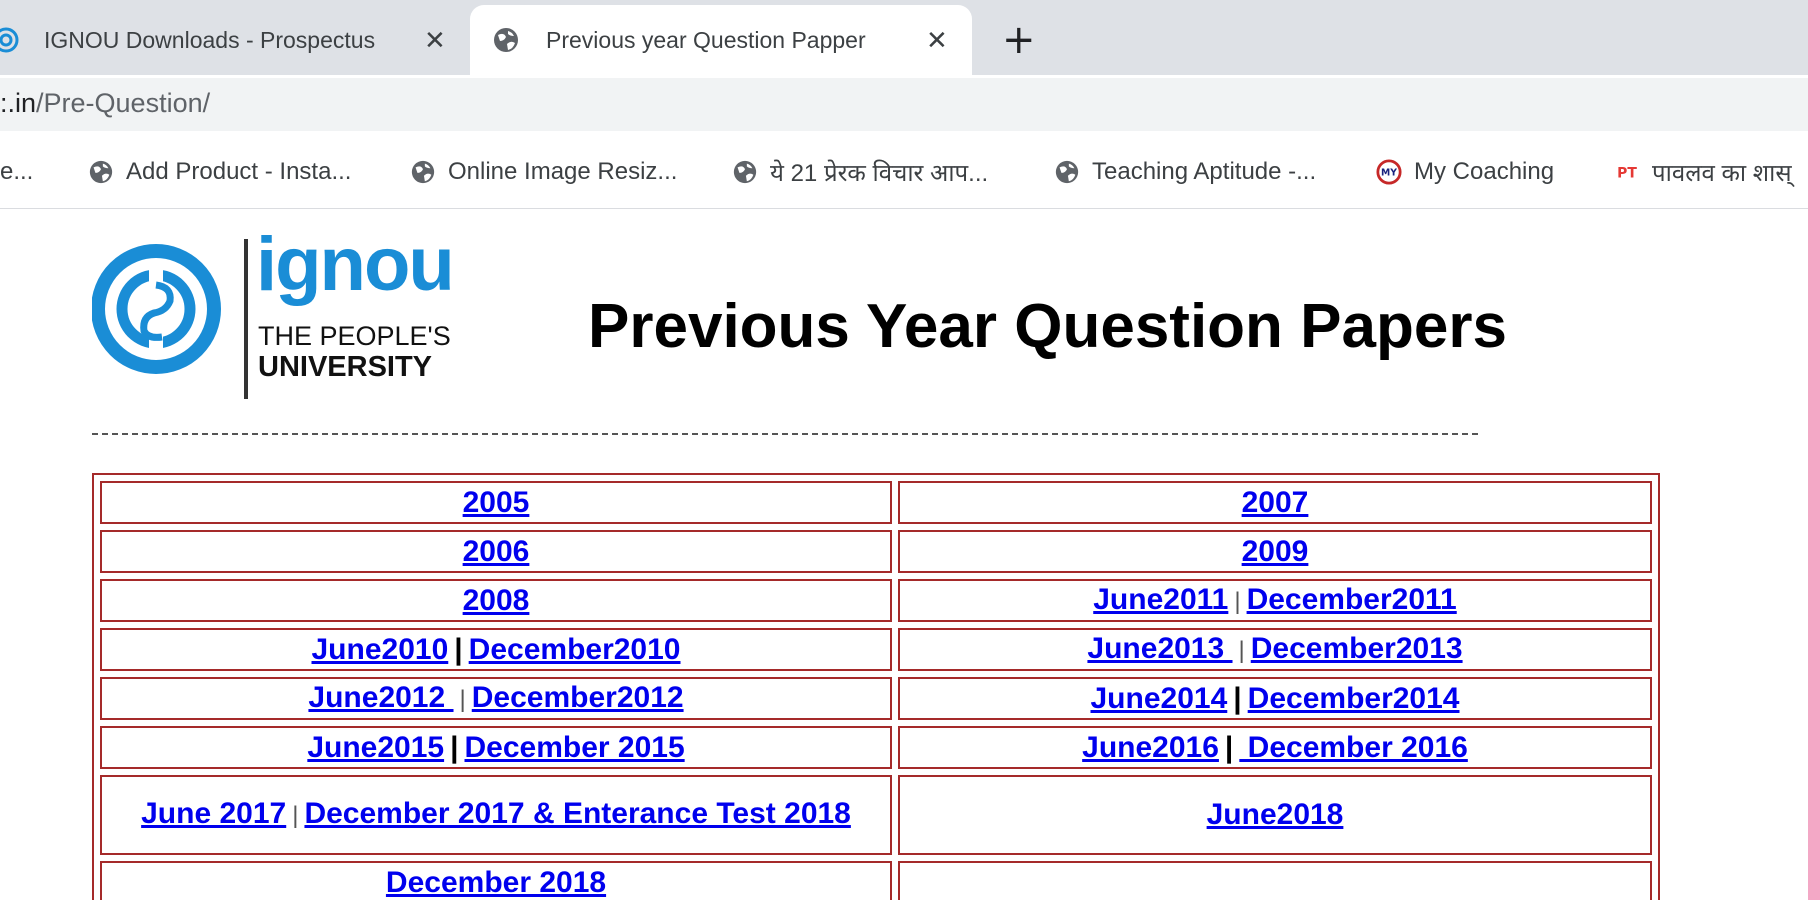 This screenshot has height=900, width=1820. I want to click on svg-text: PT, so click(1627, 174).